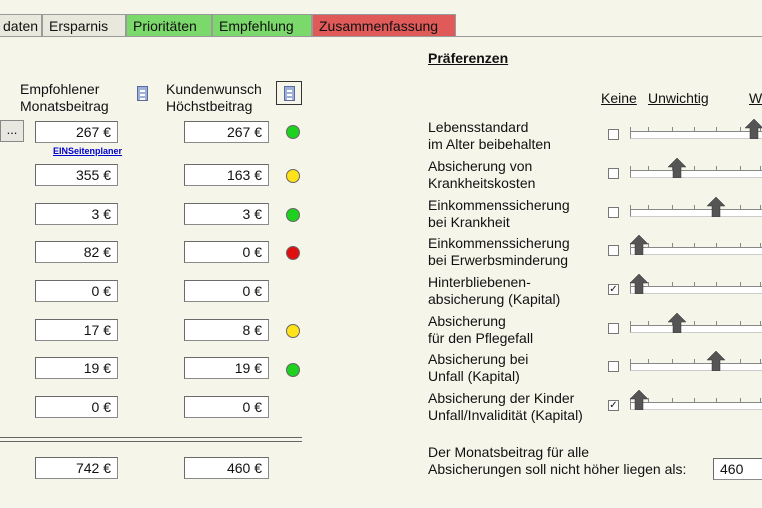 Image resolution: width=762 pixels, height=508 pixels. I want to click on scale-label-wichtig: W, so click(755, 98).